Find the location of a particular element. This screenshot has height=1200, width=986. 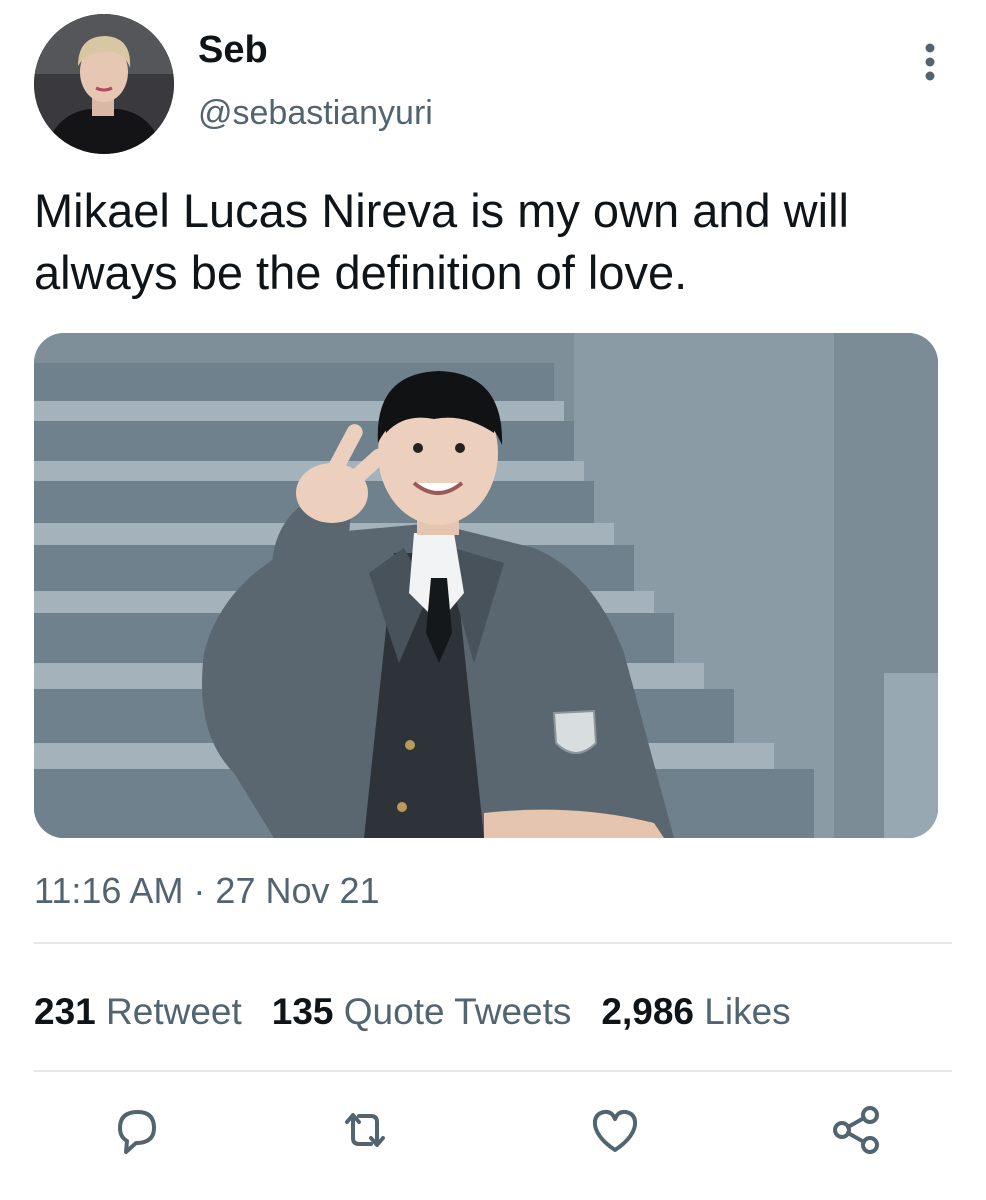

likes-stat: 2,986 Likes is located at coordinates (695, 1012).